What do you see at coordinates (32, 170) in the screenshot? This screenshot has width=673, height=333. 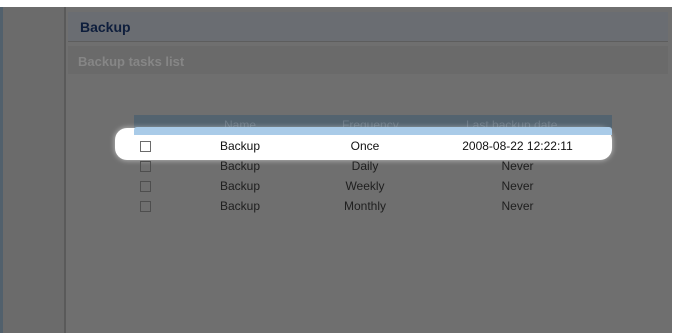 I see `sidebar` at bounding box center [32, 170].